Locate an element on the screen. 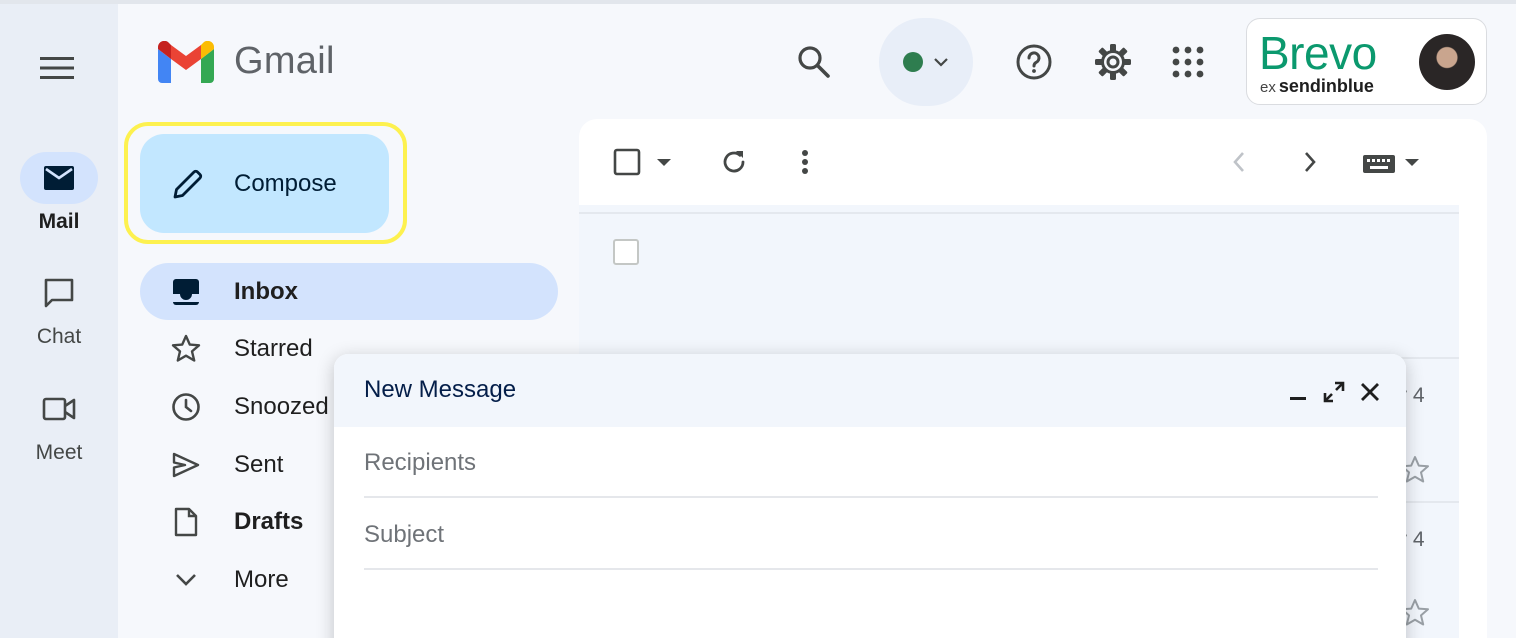  gmail-logo: Gmail is located at coordinates (246, 61).